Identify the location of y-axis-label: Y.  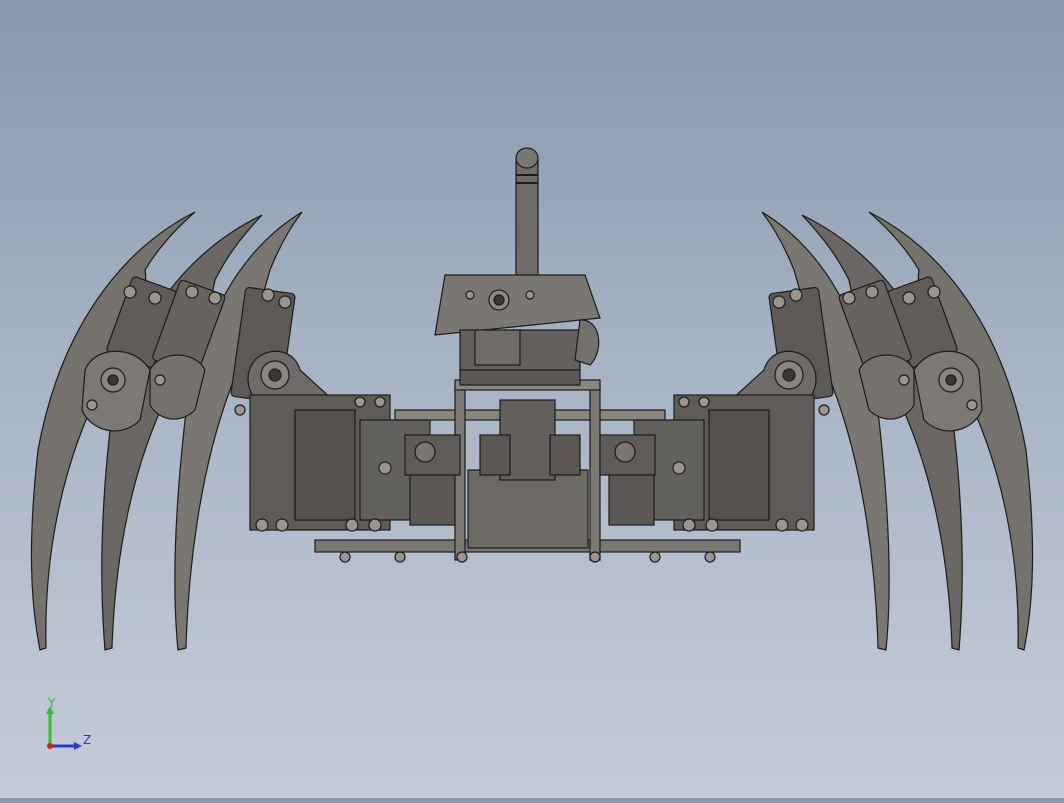
(52, 703).